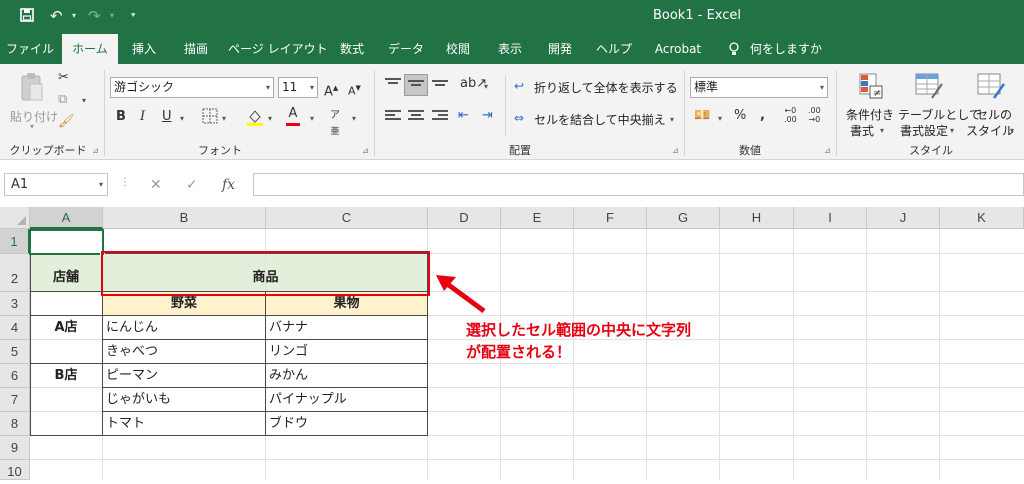  What do you see at coordinates (354, 90) in the screenshot?
I see `decrease-font-icon: A▼` at bounding box center [354, 90].